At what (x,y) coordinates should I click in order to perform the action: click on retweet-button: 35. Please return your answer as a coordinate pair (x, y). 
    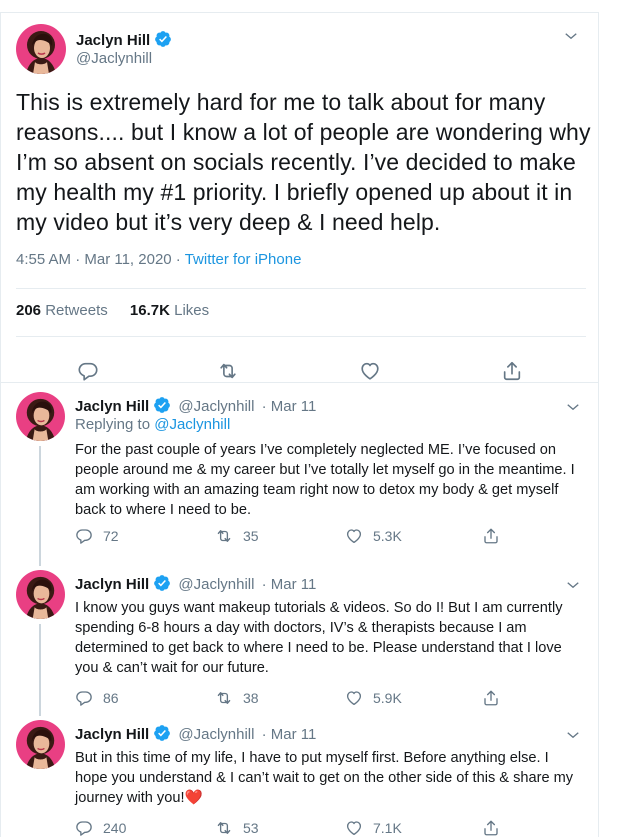
    Looking at the image, I should click on (237, 536).